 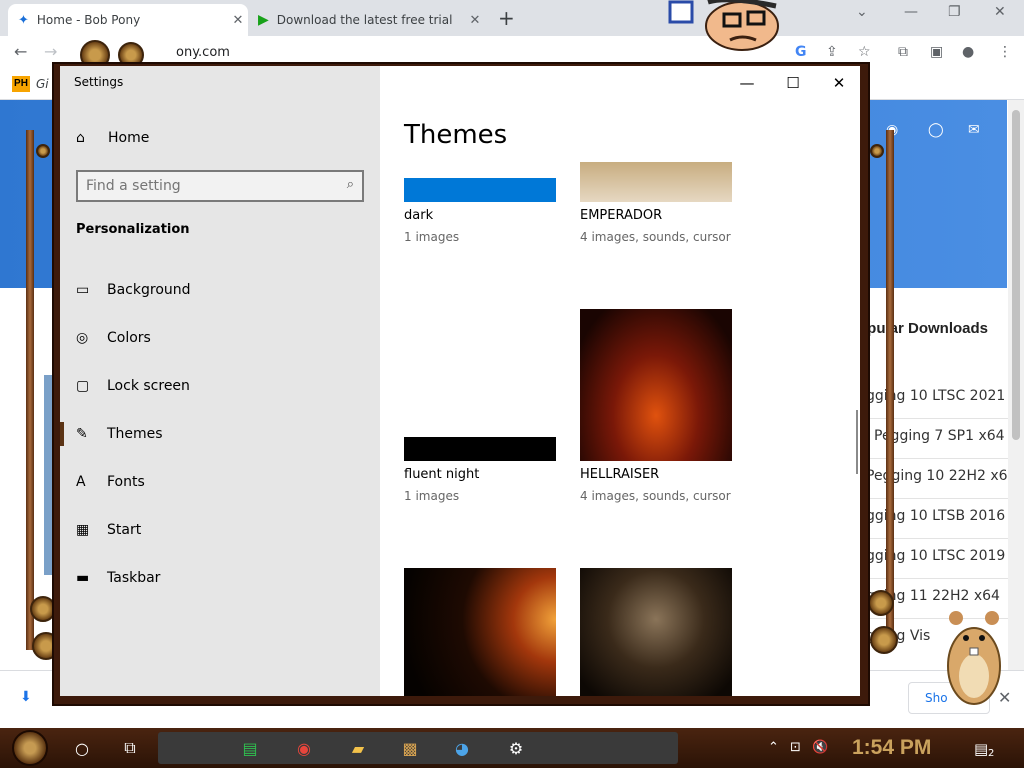 What do you see at coordinates (773, 747) in the screenshot?
I see `tray-chevron-icon: ⌃` at bounding box center [773, 747].